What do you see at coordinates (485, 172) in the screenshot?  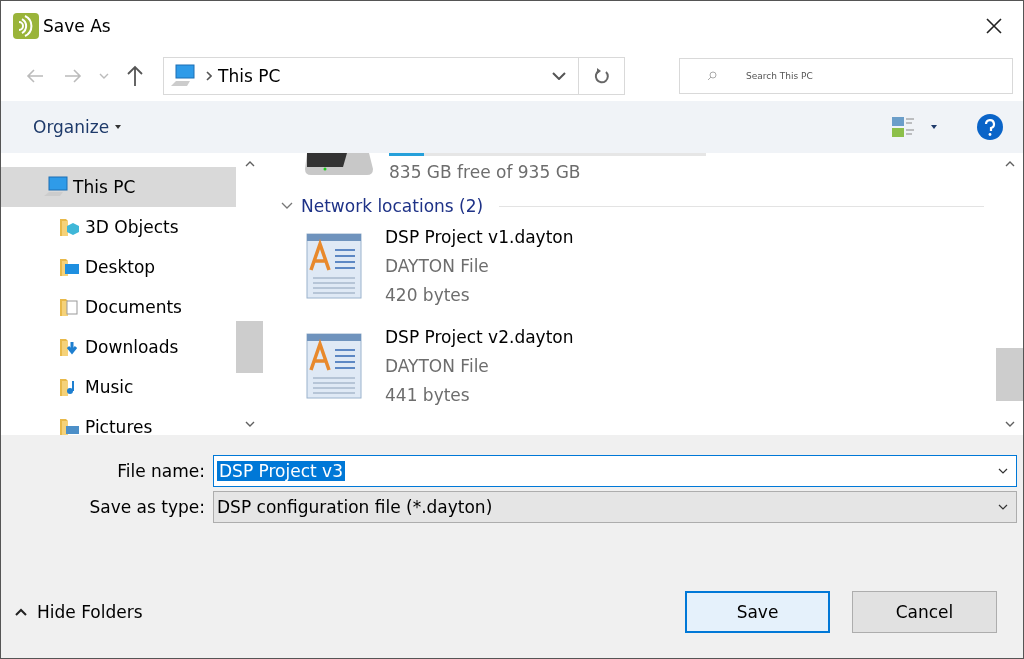 I see `drive-free-space: 835 GB free of 935 GB` at bounding box center [485, 172].